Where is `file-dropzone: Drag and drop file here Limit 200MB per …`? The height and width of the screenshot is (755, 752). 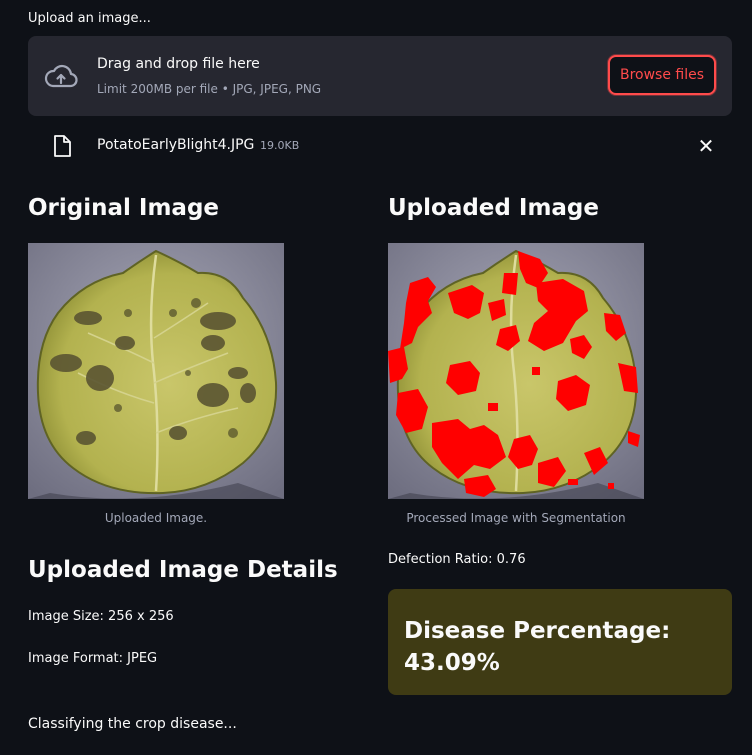 file-dropzone: Drag and drop file here Limit 200MB per … is located at coordinates (380, 76).